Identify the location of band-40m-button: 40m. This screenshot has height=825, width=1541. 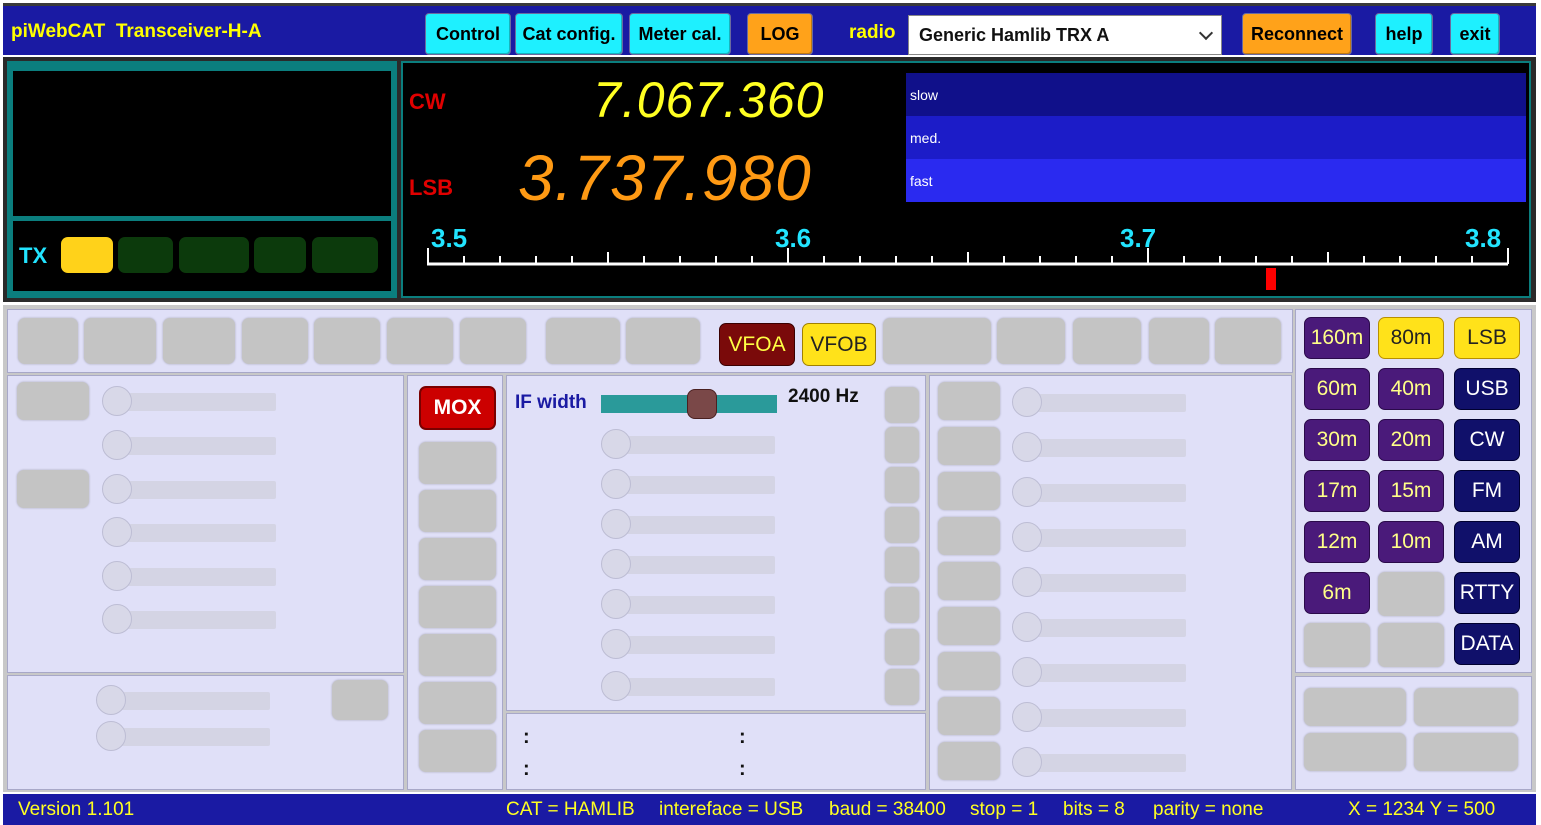
(1411, 389).